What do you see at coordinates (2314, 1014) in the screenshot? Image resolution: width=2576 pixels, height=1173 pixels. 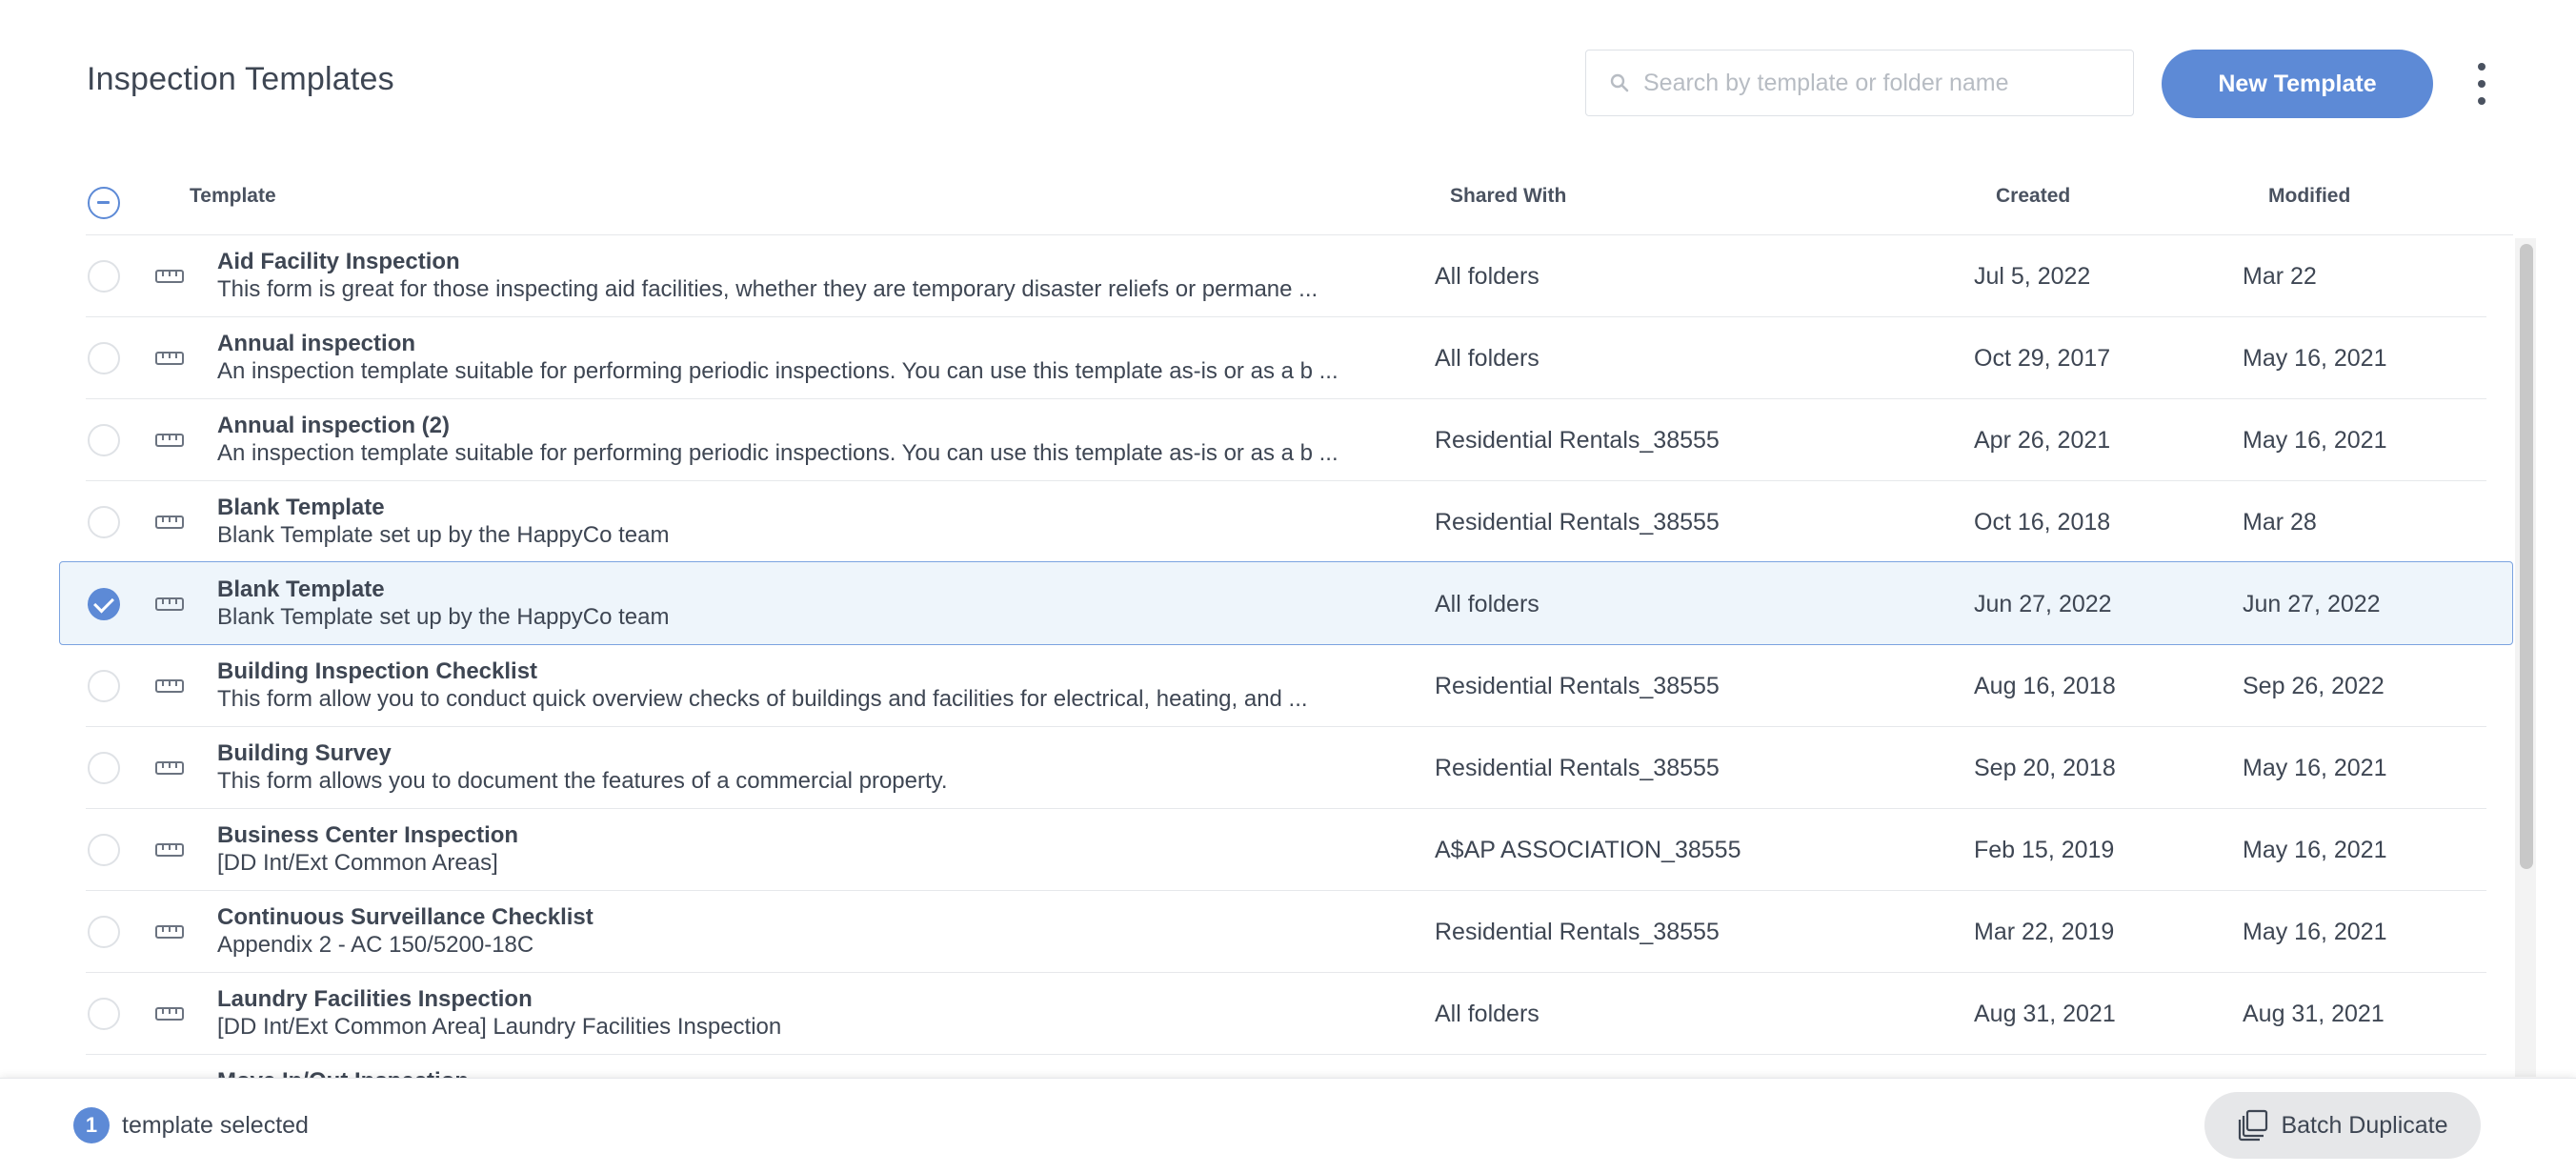 I see `modified-date: Aug 31, 2021` at bounding box center [2314, 1014].